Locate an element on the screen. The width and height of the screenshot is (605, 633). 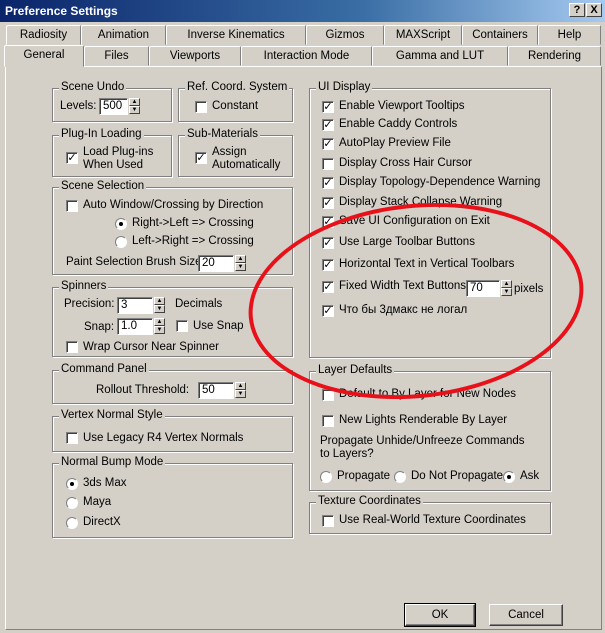
horizontal-text-label: Horizontal Text in Vertical Toolbars is located at coordinates (427, 264).